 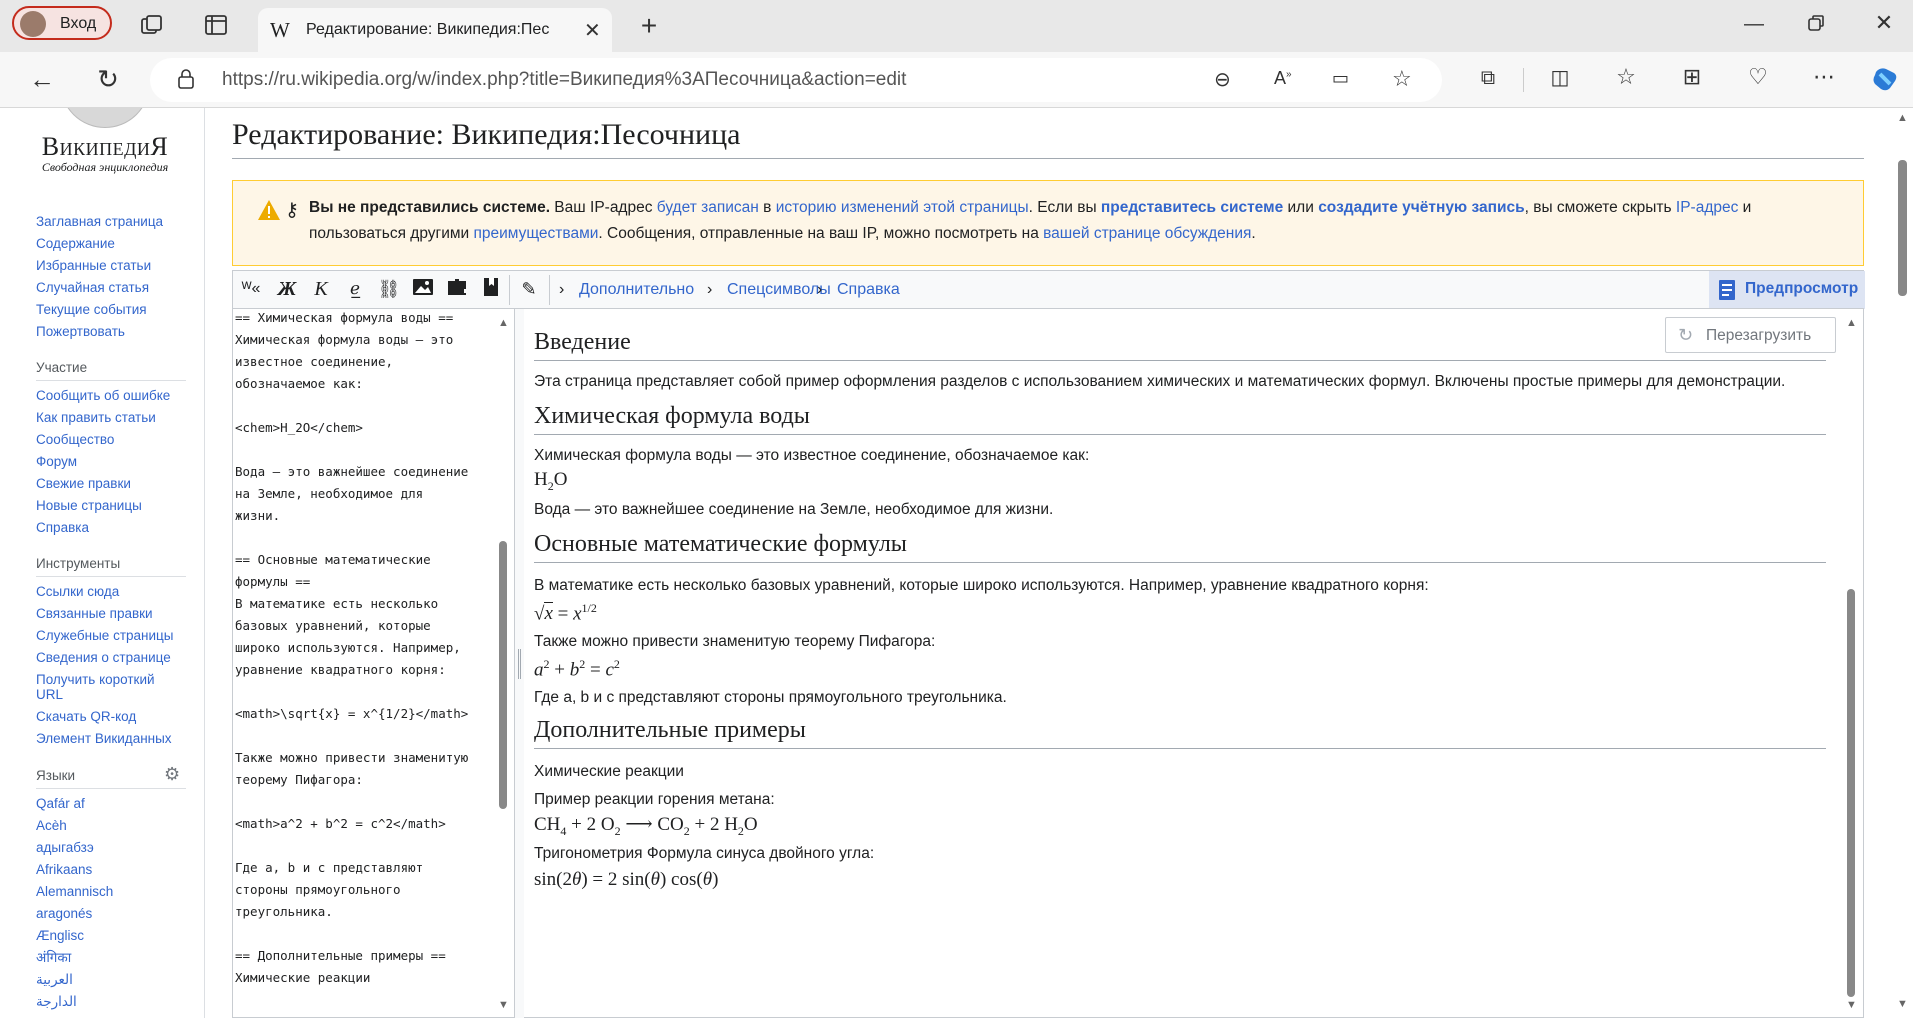 What do you see at coordinates (91, 309) in the screenshot?
I see `nav-link: Текущие события` at bounding box center [91, 309].